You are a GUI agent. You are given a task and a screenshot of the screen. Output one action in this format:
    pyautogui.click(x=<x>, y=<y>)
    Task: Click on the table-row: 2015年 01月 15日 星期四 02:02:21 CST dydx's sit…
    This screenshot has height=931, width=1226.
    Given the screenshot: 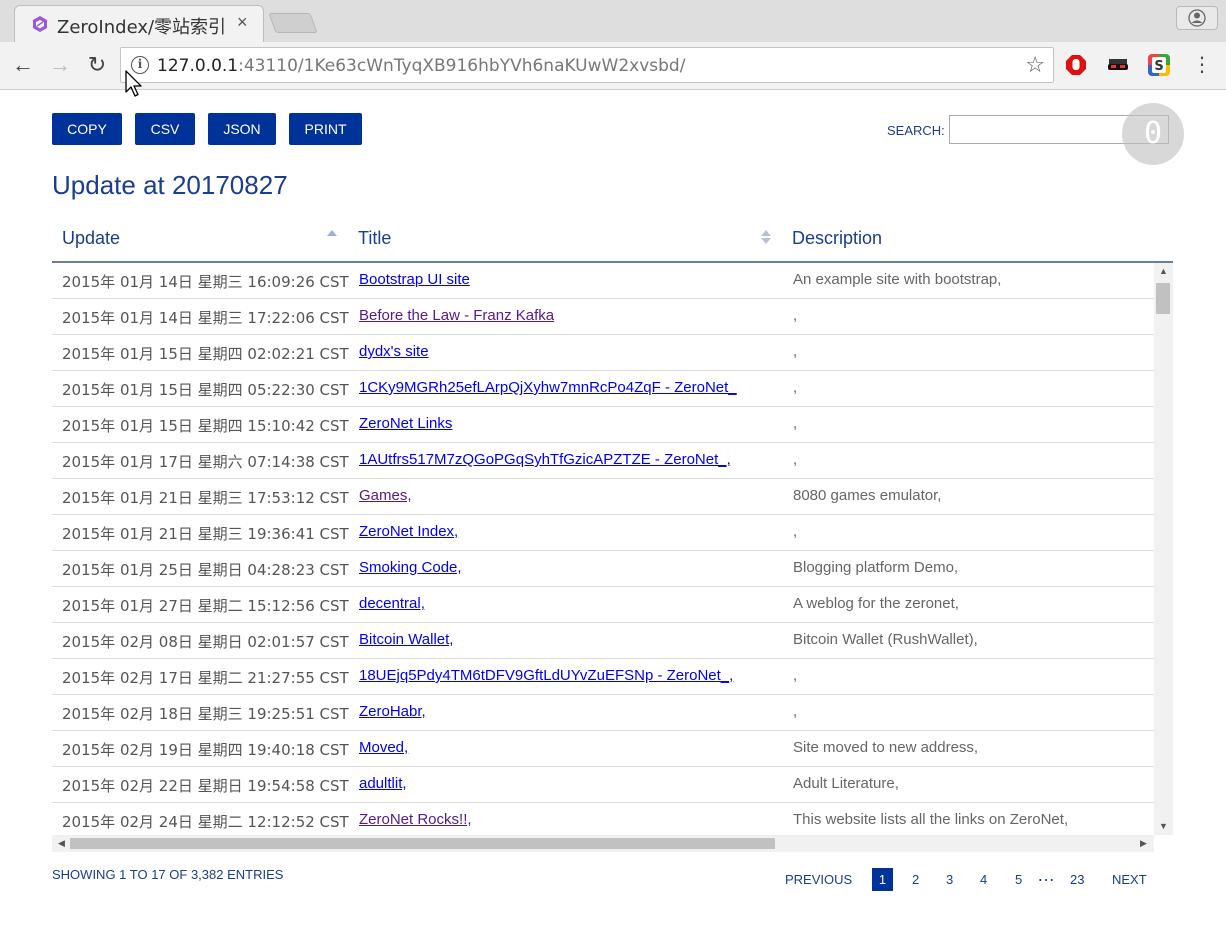 What is the action you would take?
    pyautogui.click(x=603, y=353)
    